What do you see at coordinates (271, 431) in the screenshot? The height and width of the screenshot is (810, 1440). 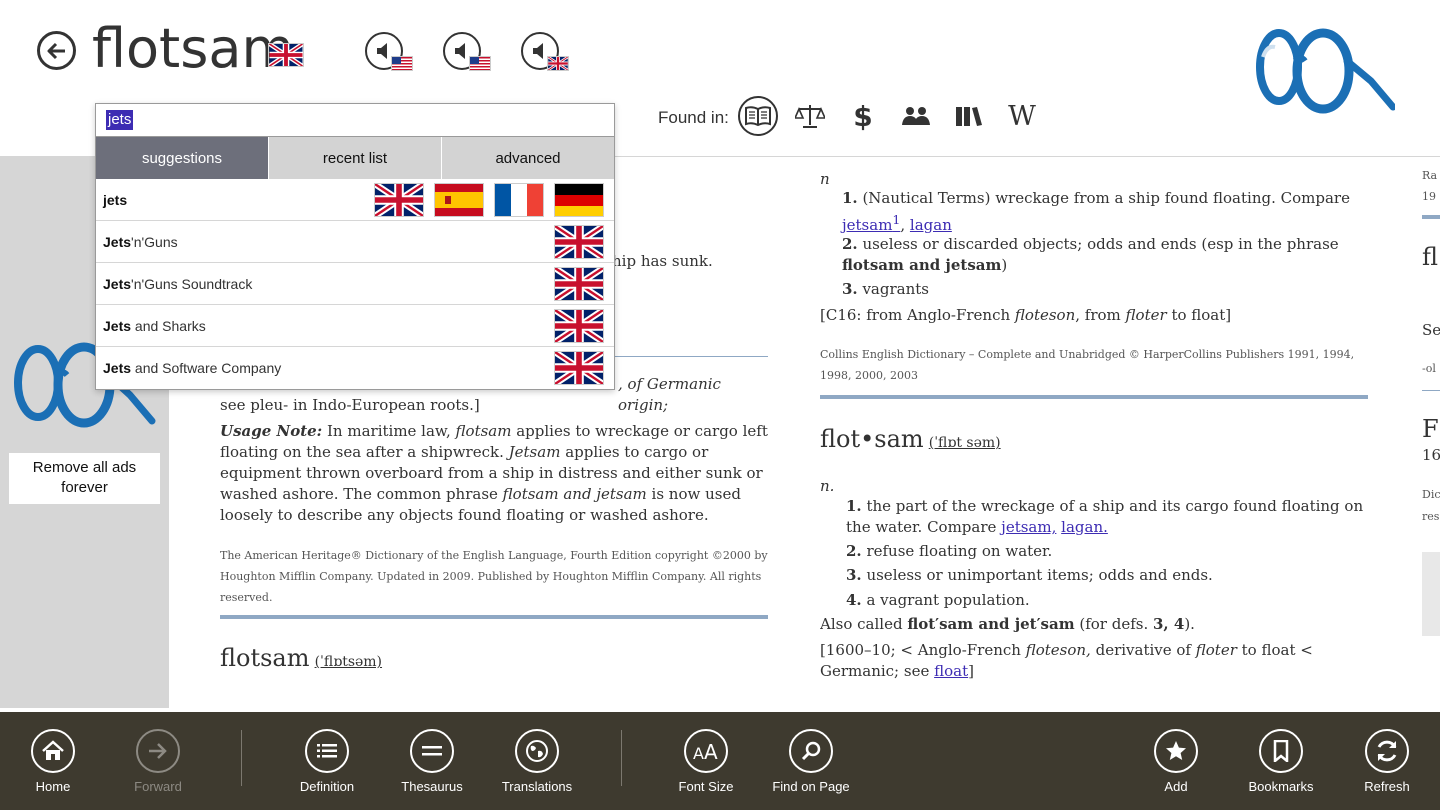 I see `usage-note-label: Usage Note:` at bounding box center [271, 431].